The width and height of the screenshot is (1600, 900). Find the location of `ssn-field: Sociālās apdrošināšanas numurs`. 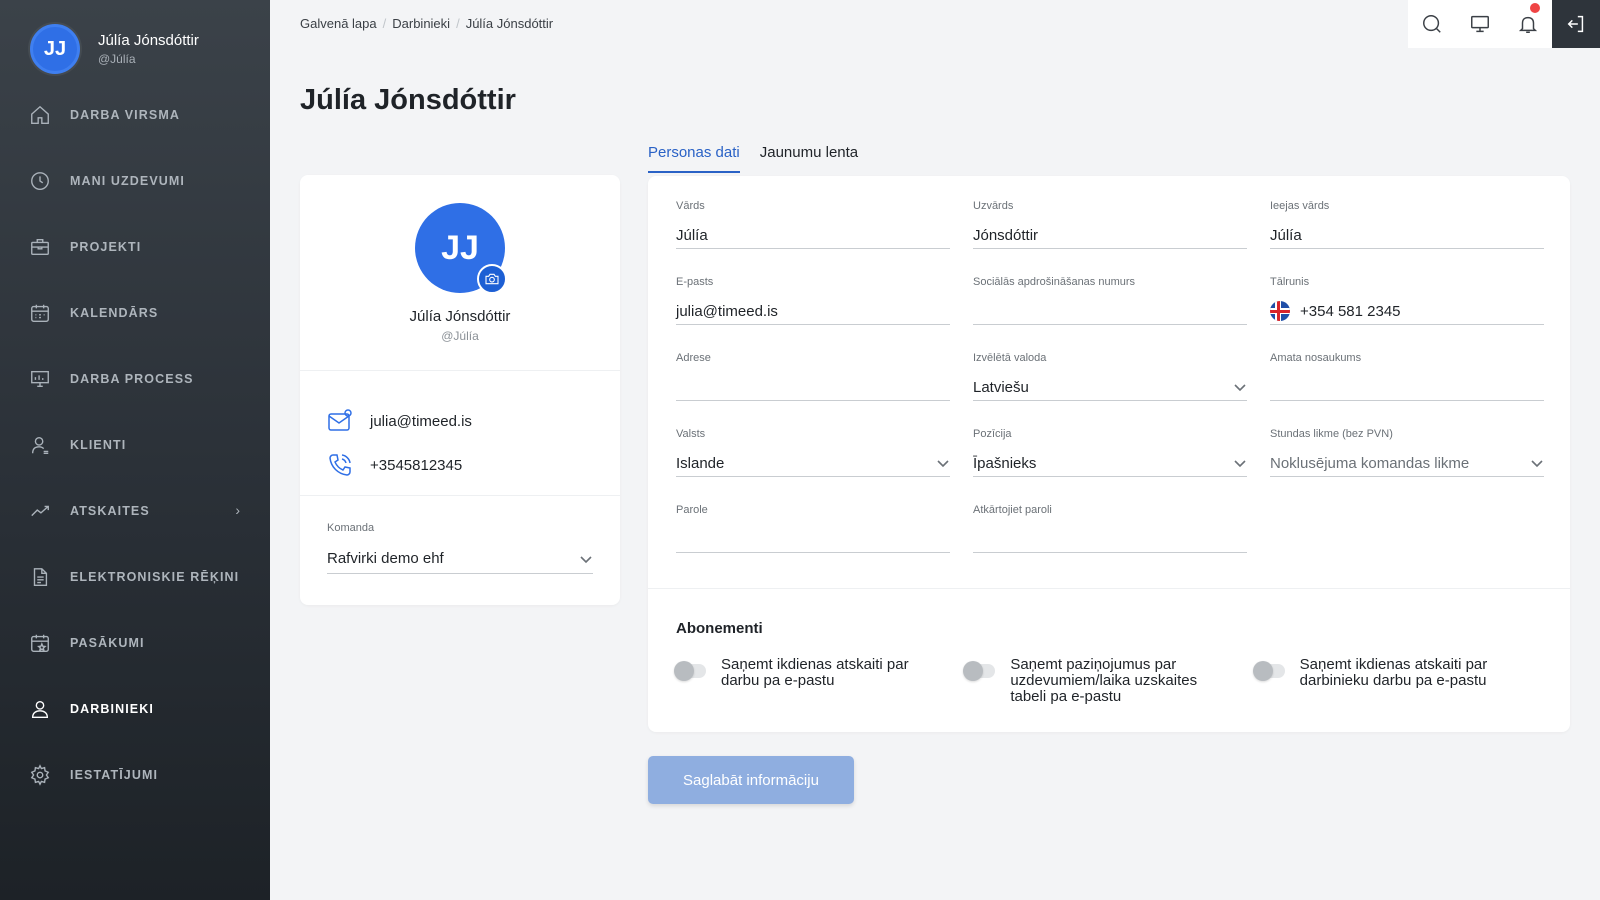

ssn-field: Sociālās apdrošināšanas numurs is located at coordinates (1110, 303).